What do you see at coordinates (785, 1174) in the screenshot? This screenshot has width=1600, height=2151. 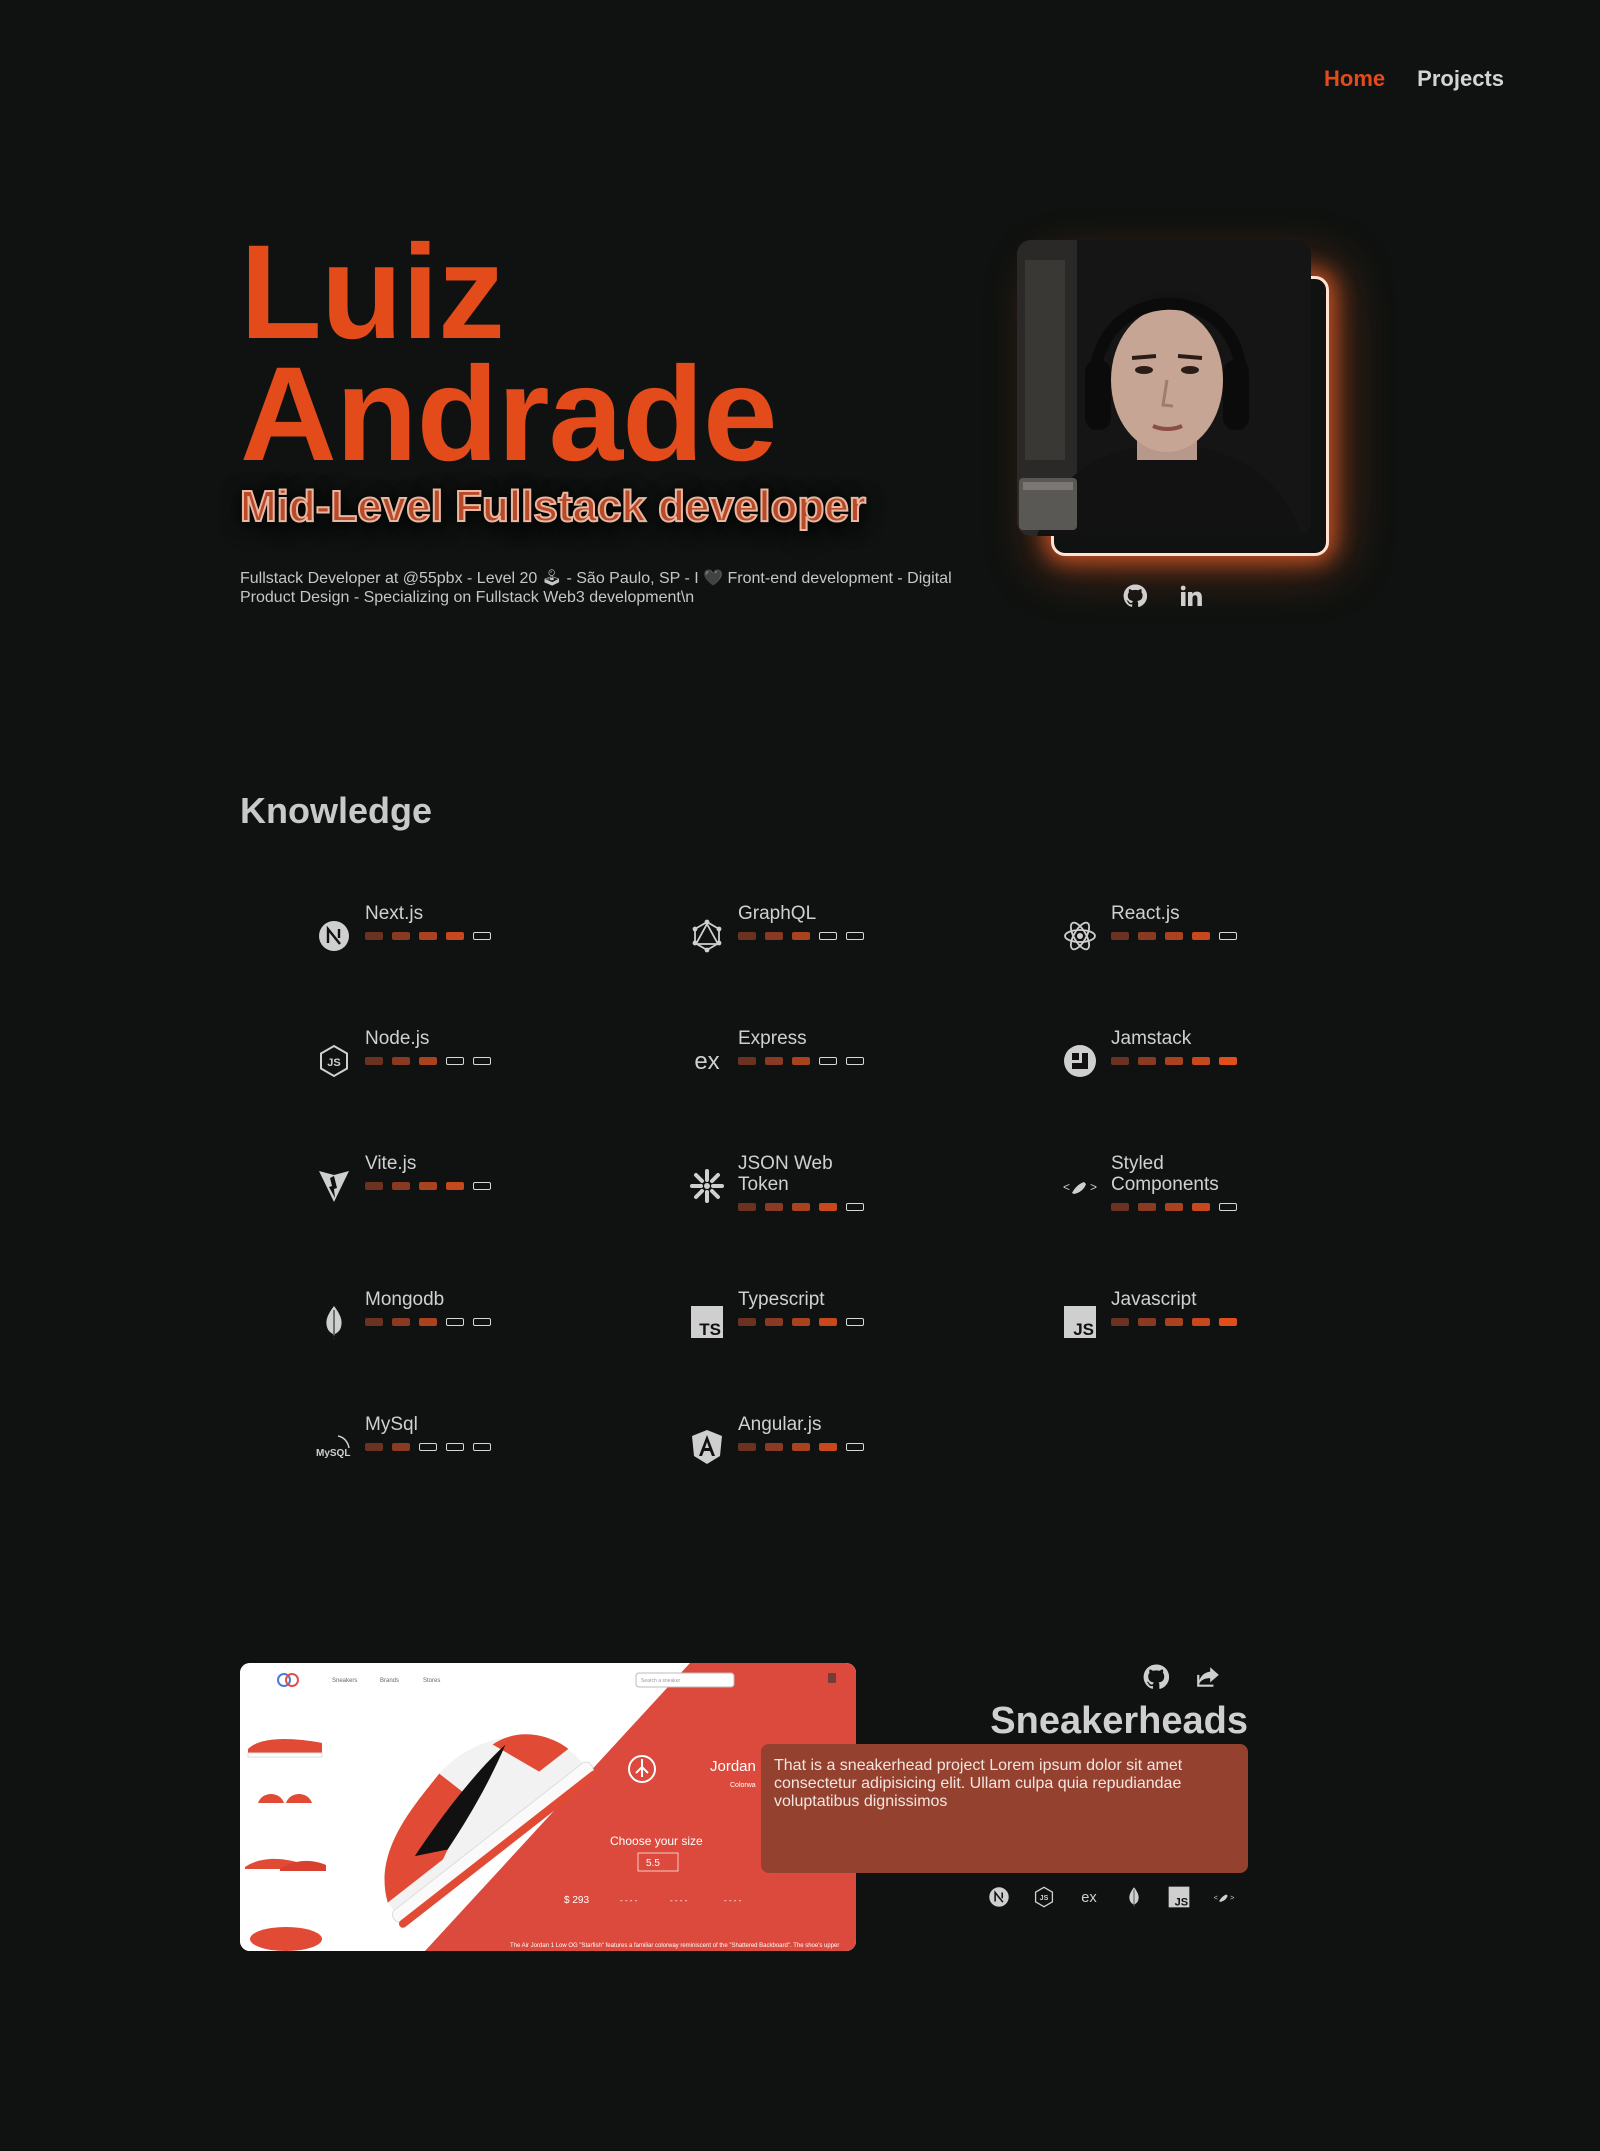 I see `skill-name: JSON Web Token` at bounding box center [785, 1174].